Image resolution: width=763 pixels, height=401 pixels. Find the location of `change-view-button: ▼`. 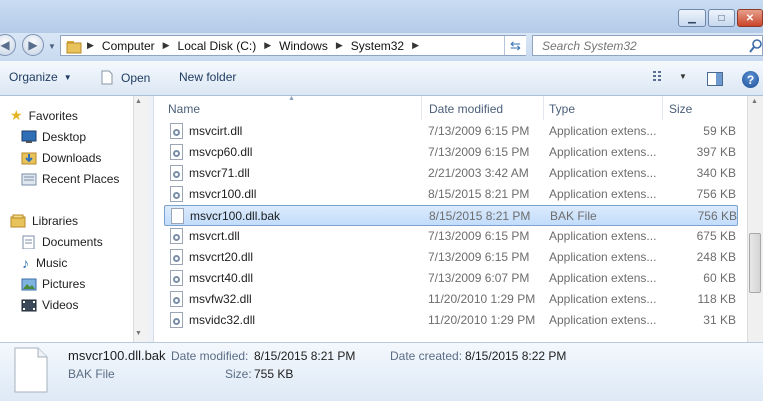

change-view-button: ▼ is located at coordinates (670, 76).